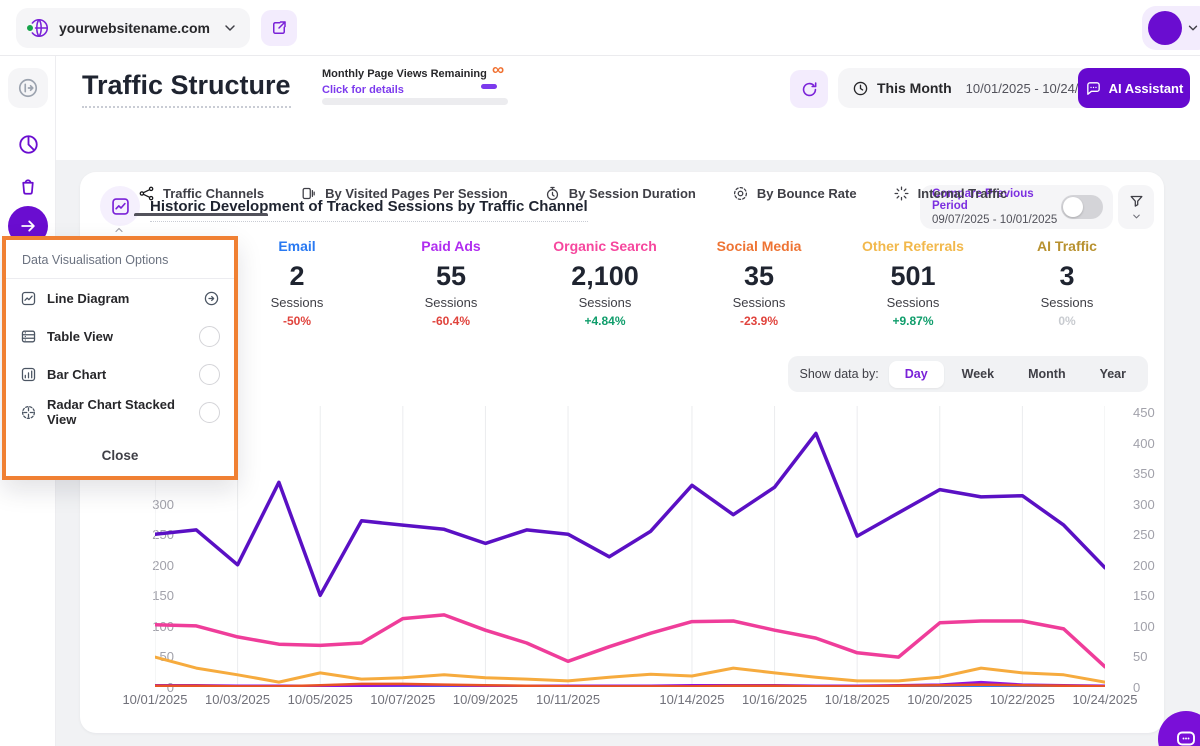 Image resolution: width=1200 pixels, height=746 pixels. I want to click on target-icon, so click(740, 193).